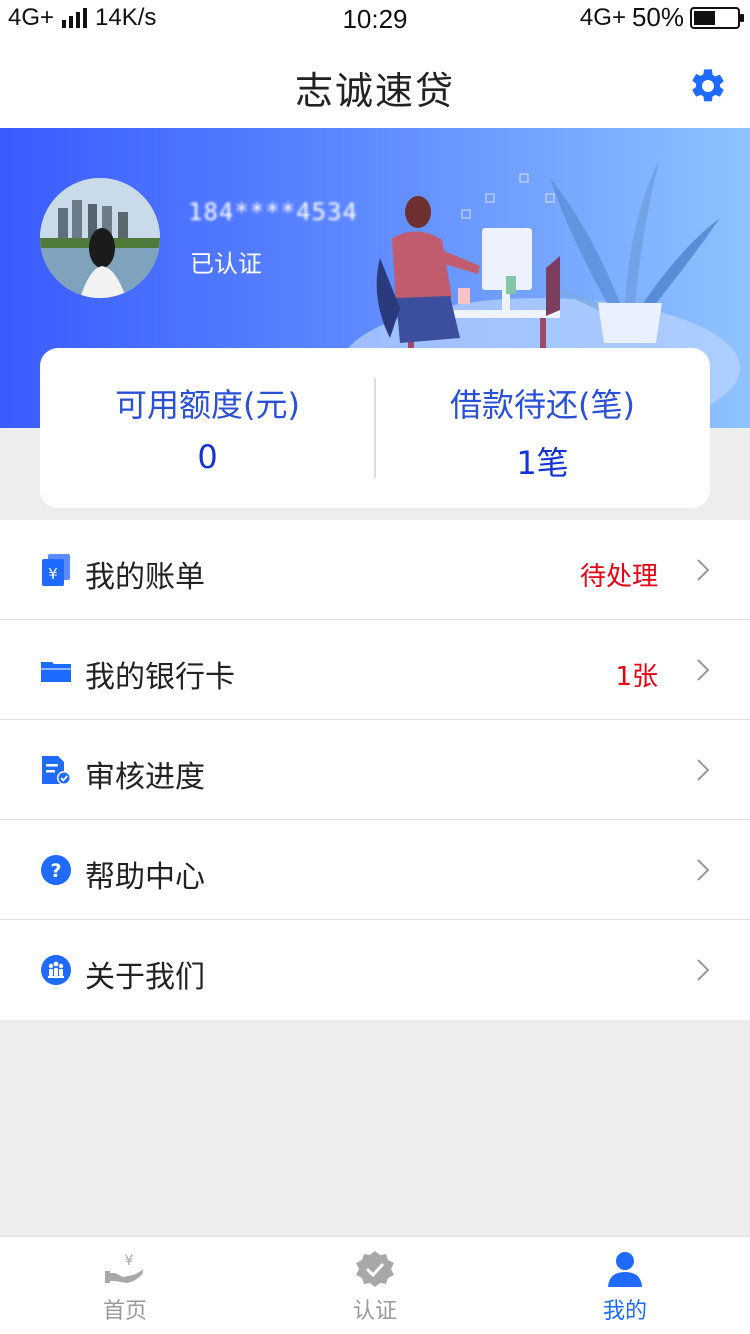  What do you see at coordinates (375, 570) in the screenshot?
I see `menu-item-bills: ¥ 我的账单 待处理` at bounding box center [375, 570].